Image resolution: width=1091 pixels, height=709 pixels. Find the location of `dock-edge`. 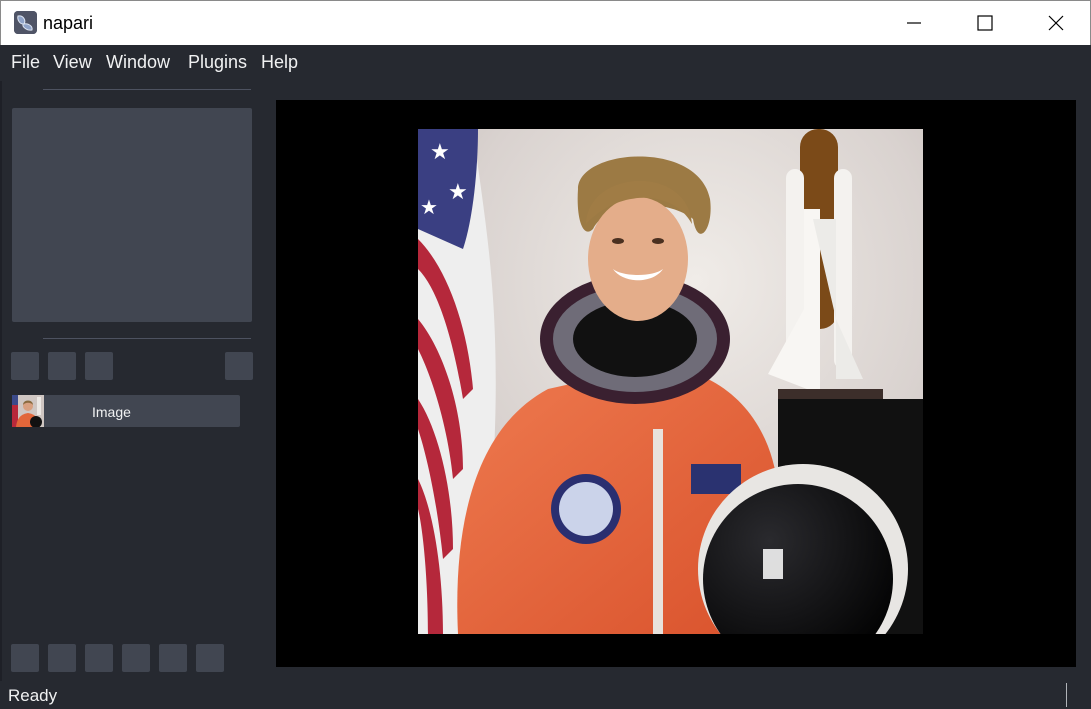

dock-edge is located at coordinates (1, 381).